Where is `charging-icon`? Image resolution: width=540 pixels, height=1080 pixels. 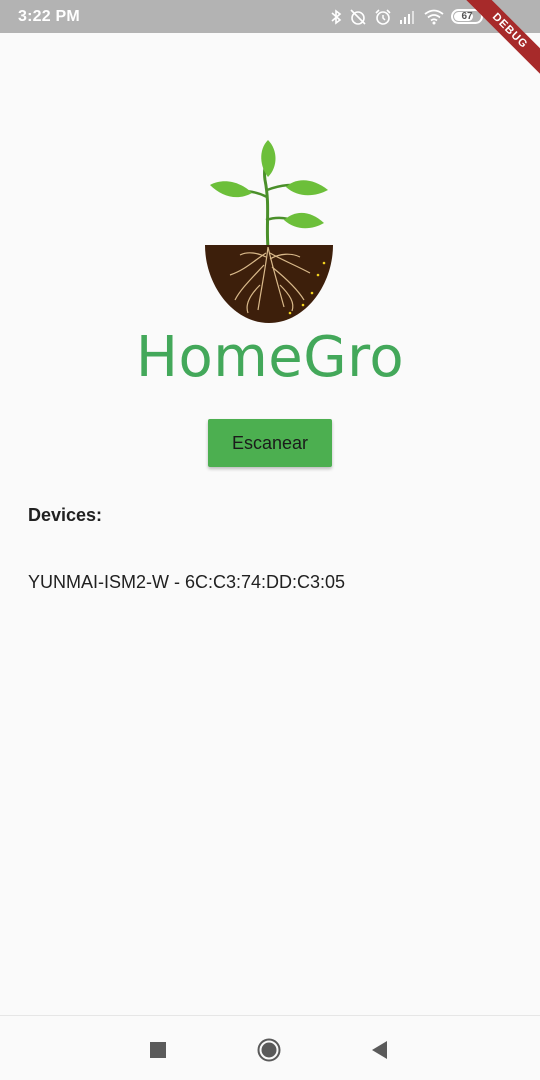
charging-icon is located at coordinates (495, 16).